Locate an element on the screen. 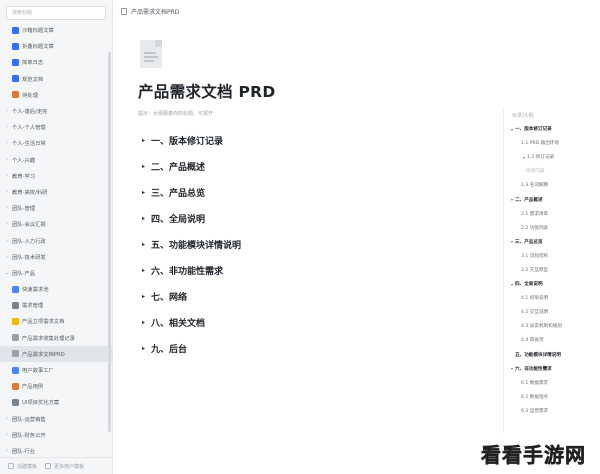 Image resolution: width=600 pixels, height=474 pixels. outline-item: ▾ 1.2 修订记录 is located at coordinates (552, 157).